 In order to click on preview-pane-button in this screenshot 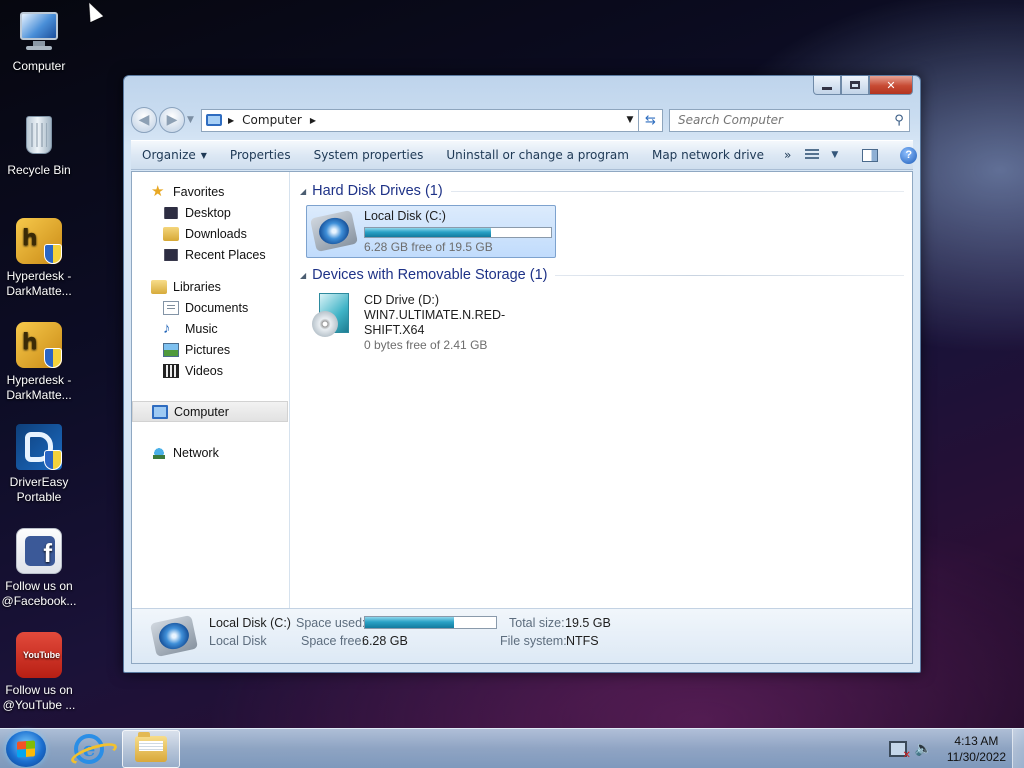, I will do `click(870, 155)`.